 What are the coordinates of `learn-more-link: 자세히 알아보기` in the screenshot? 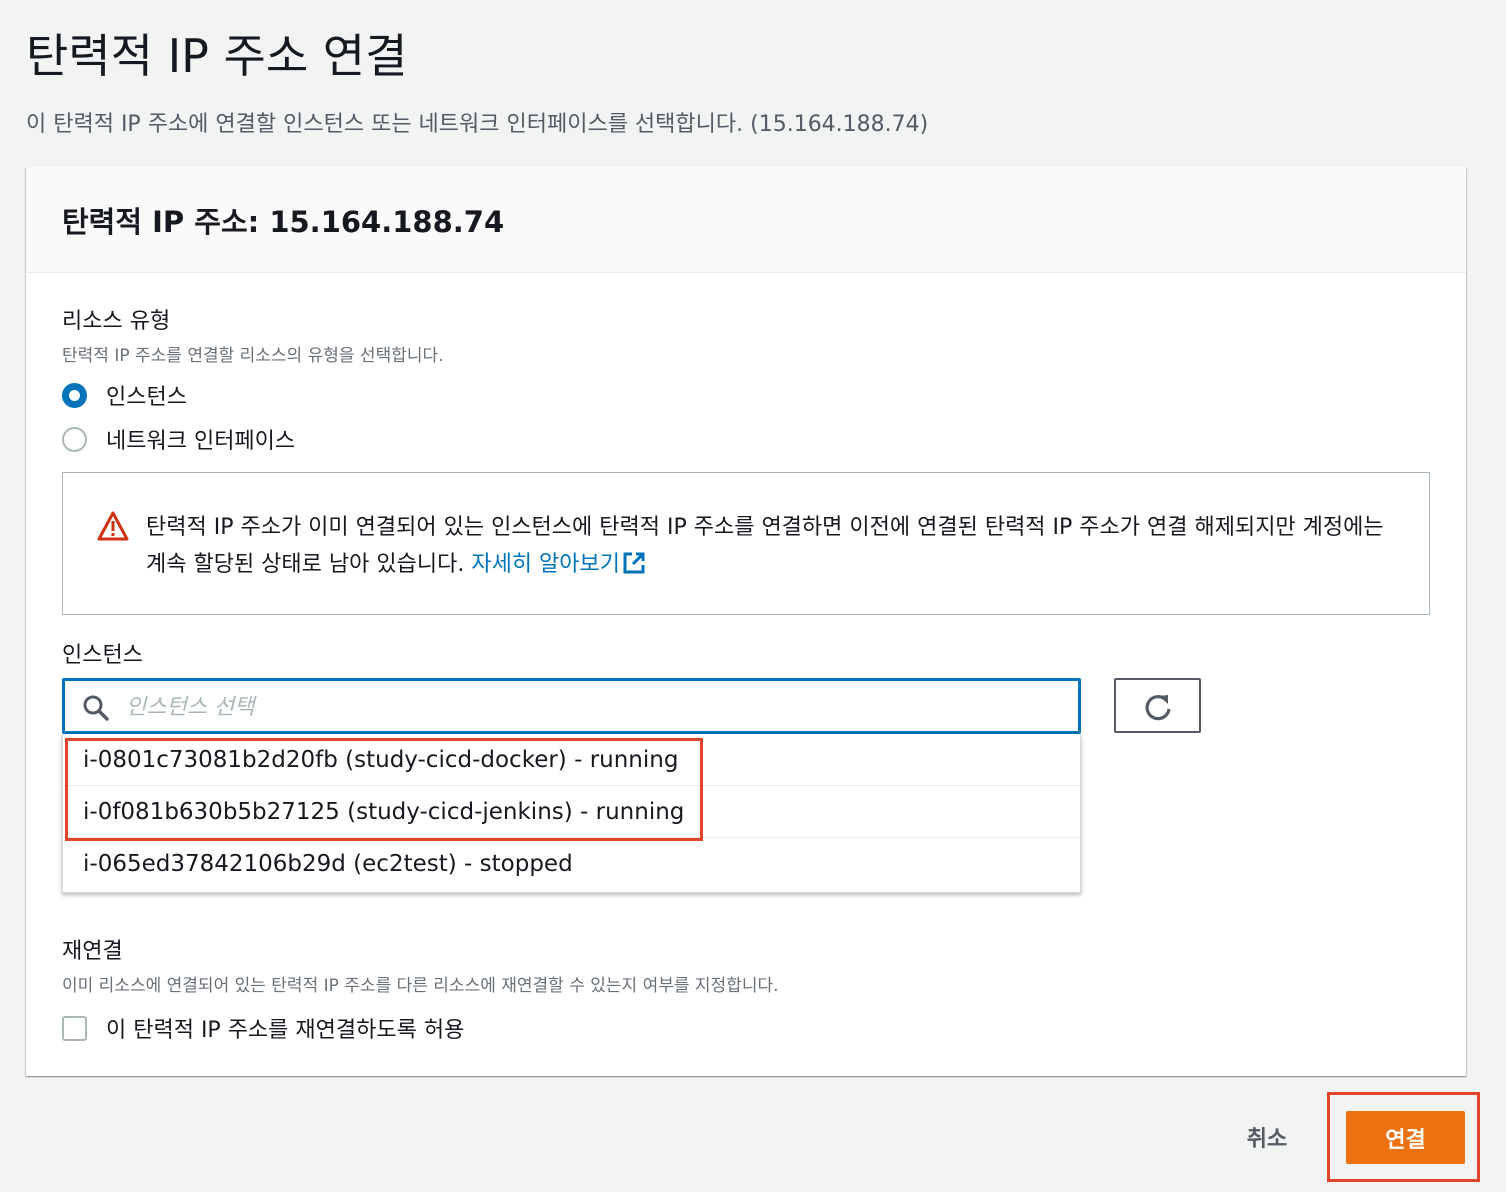 It's located at (558, 564).